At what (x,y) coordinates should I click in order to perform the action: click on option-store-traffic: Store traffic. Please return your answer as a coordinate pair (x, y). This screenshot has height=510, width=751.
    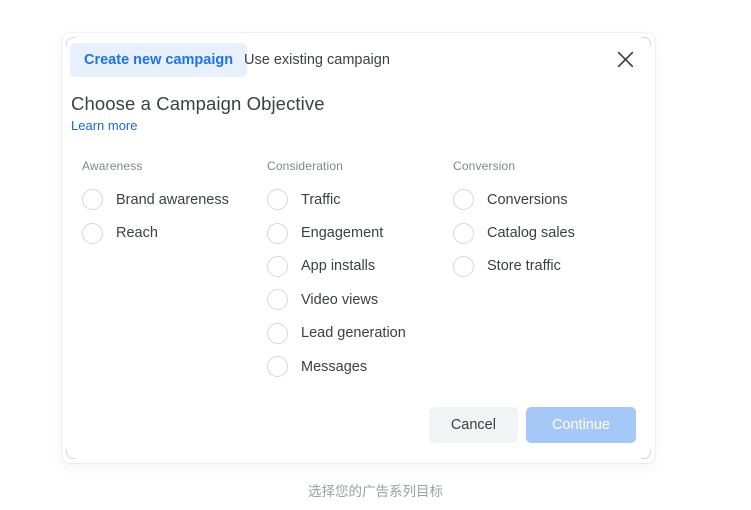
    Looking at the image, I should click on (514, 266).